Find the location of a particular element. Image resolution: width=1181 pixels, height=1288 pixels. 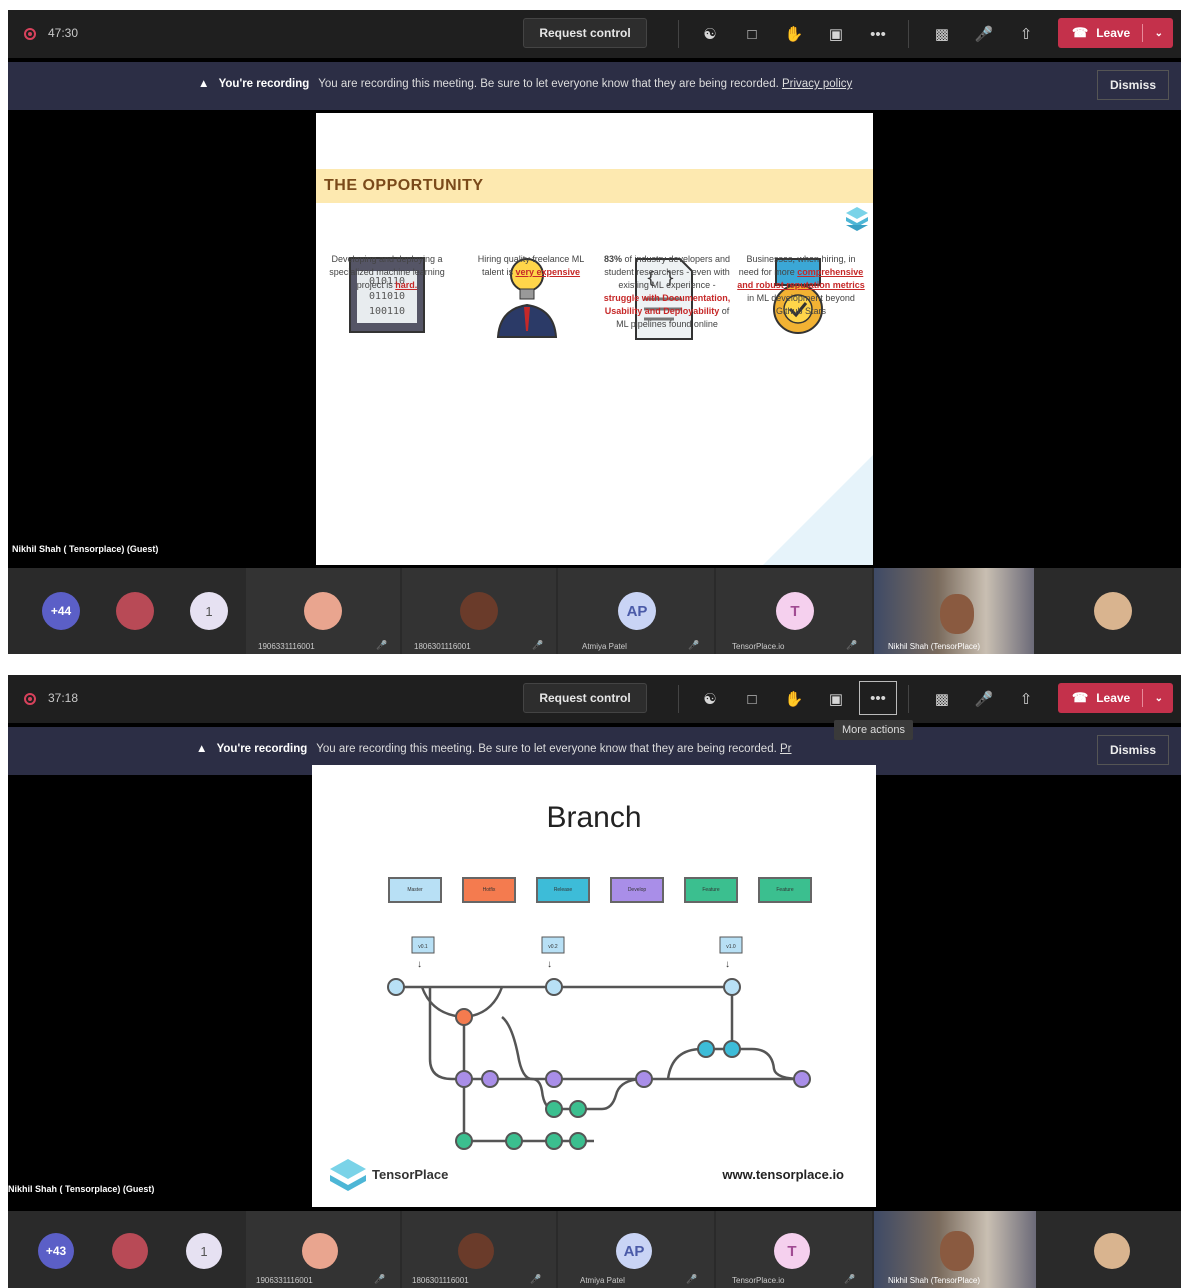

privacy-policy-link: Privacy policy is located at coordinates (817, 84).